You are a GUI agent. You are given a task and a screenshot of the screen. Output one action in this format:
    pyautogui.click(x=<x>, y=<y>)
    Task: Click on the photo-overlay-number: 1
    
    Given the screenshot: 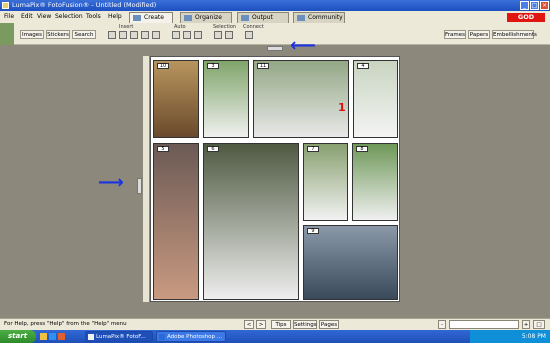 What is the action you would take?
    pyautogui.click(x=342, y=107)
    